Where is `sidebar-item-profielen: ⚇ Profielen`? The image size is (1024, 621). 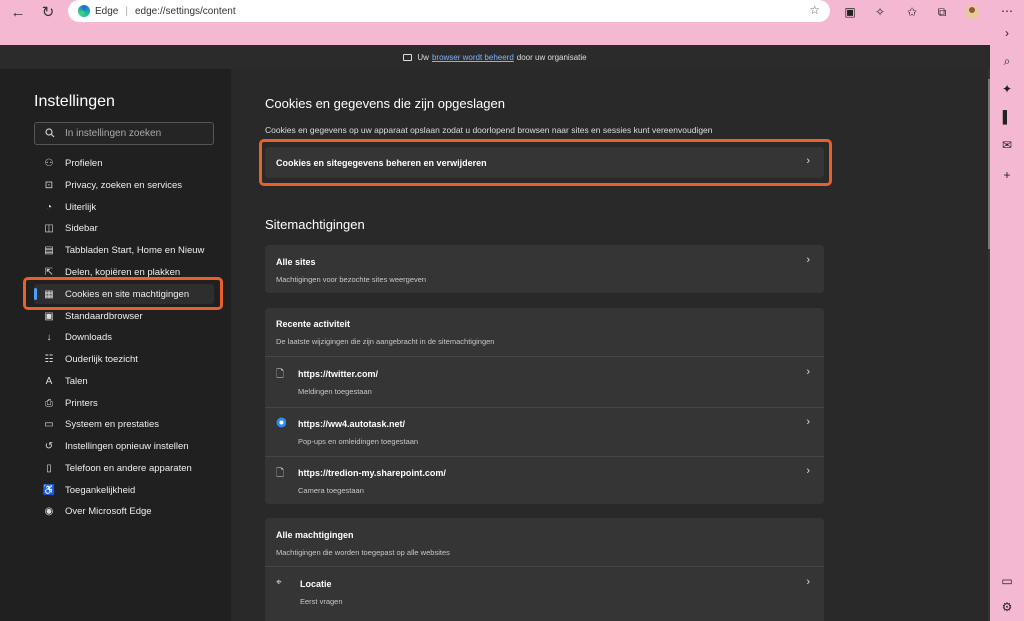
sidebar-item-profielen: ⚇ Profielen is located at coordinates (124, 163).